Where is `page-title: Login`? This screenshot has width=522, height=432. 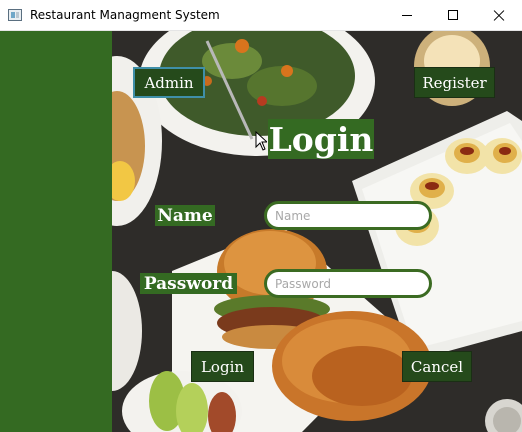 page-title: Login is located at coordinates (321, 139).